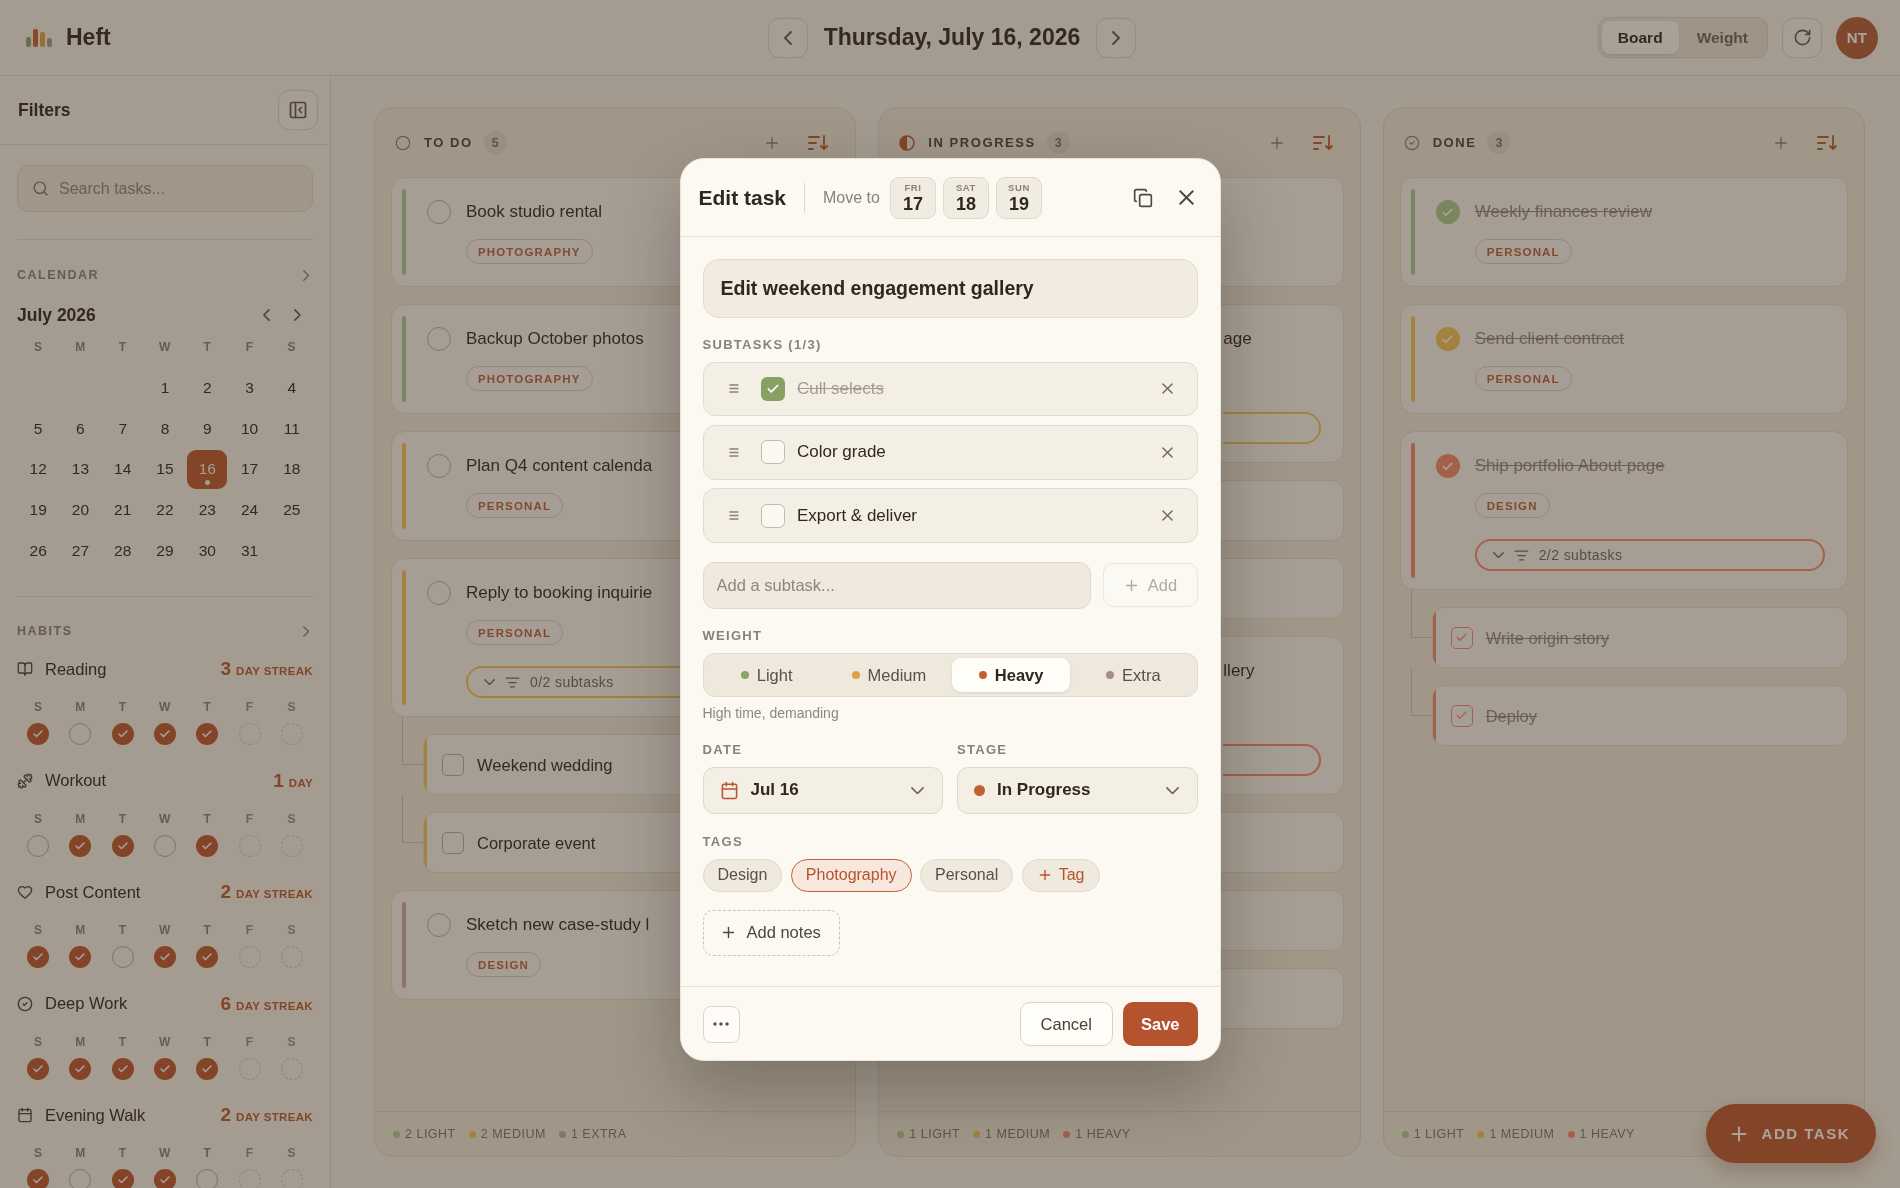 The width and height of the screenshot is (1900, 1188). Describe the element at coordinates (1011, 675) in the screenshot. I see `weight-option: Heavy` at that location.